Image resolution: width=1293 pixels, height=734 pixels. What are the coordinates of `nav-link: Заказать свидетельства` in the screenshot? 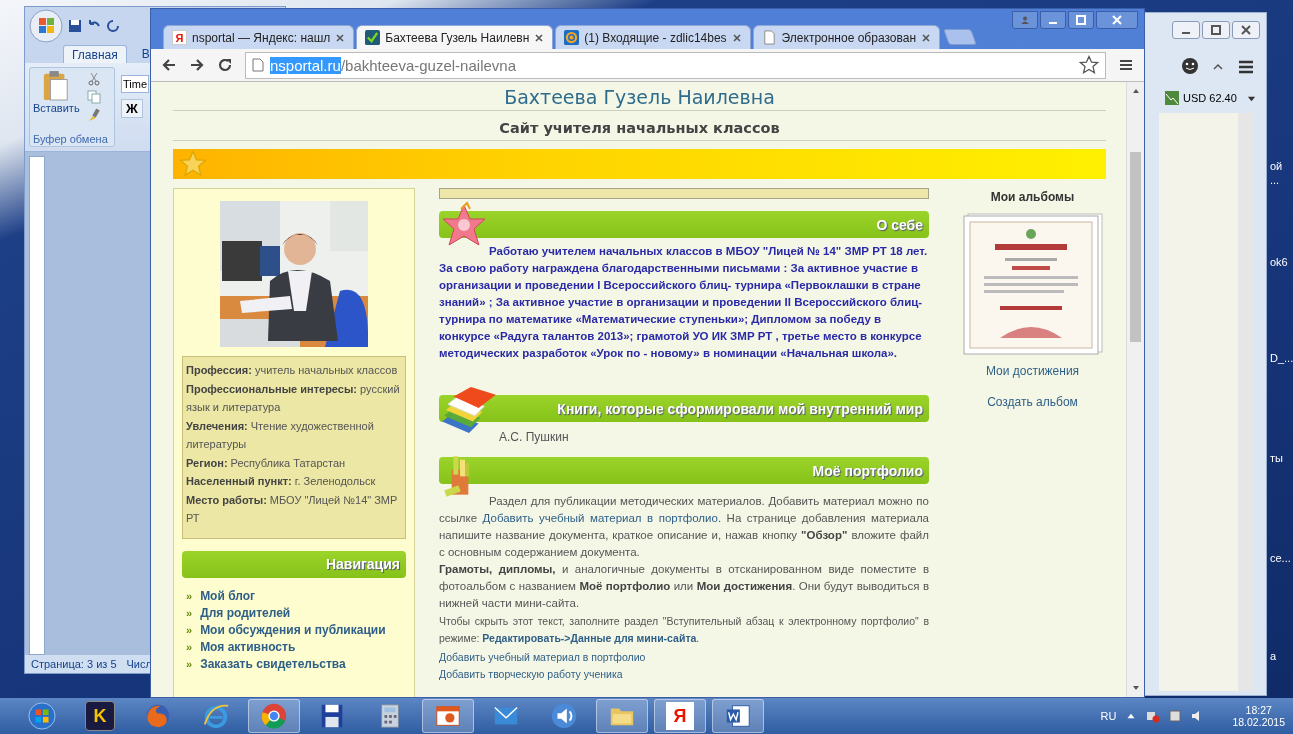 It's located at (273, 664).